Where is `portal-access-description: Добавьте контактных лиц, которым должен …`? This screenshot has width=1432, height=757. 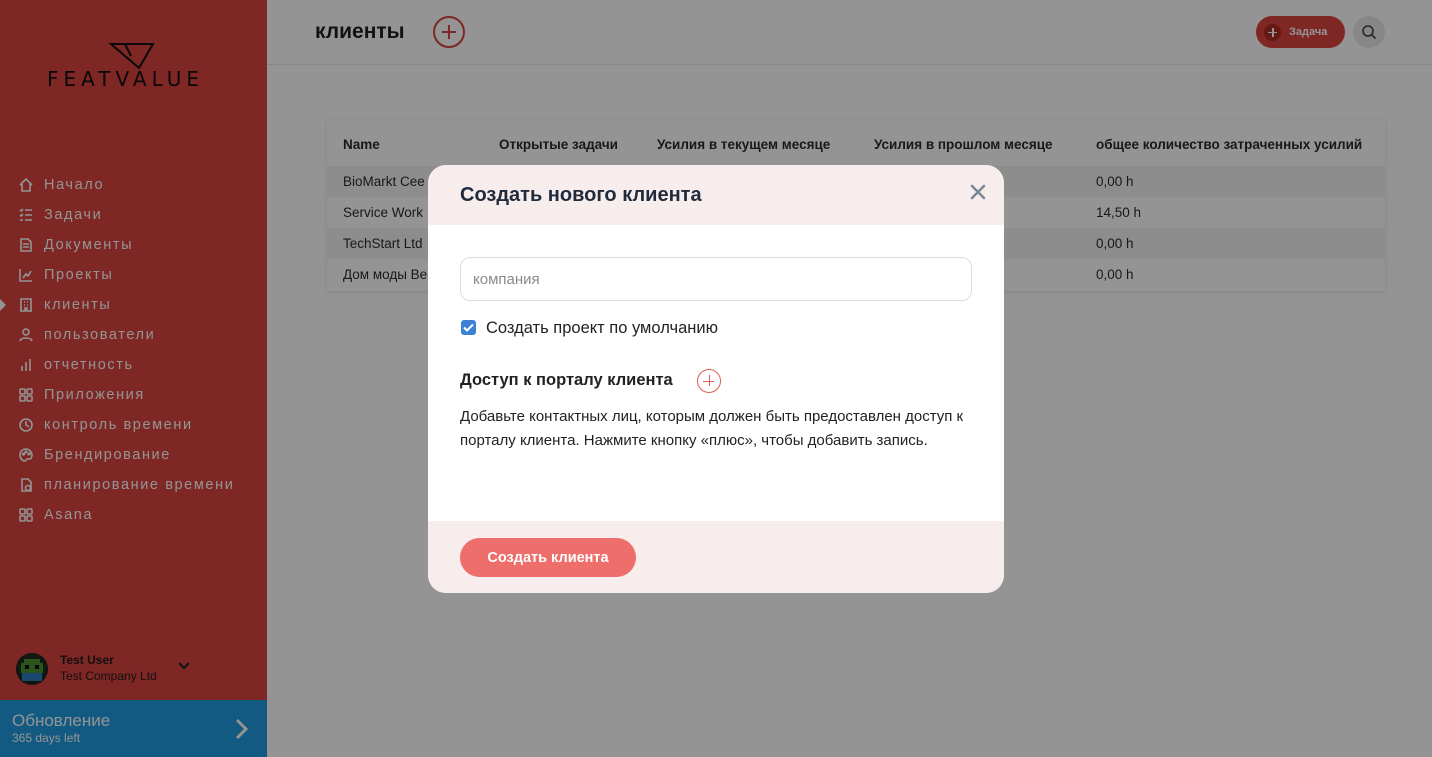
portal-access-description: Добавьте контактных лиц, которым должен … is located at coordinates (712, 428).